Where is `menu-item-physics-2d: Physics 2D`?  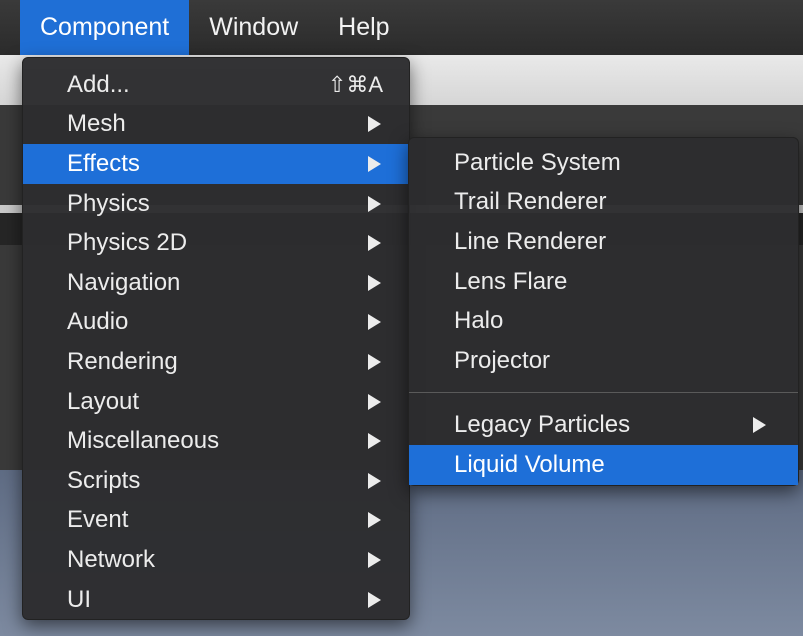
menu-item-physics-2d: Physics 2D is located at coordinates (216, 243).